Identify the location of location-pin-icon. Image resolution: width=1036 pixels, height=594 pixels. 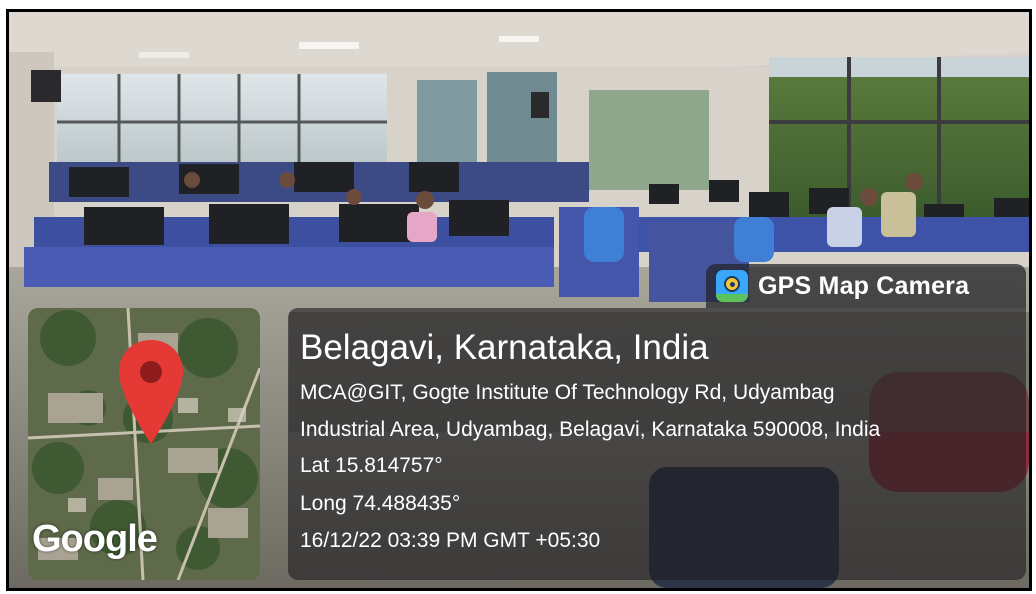
(151, 392).